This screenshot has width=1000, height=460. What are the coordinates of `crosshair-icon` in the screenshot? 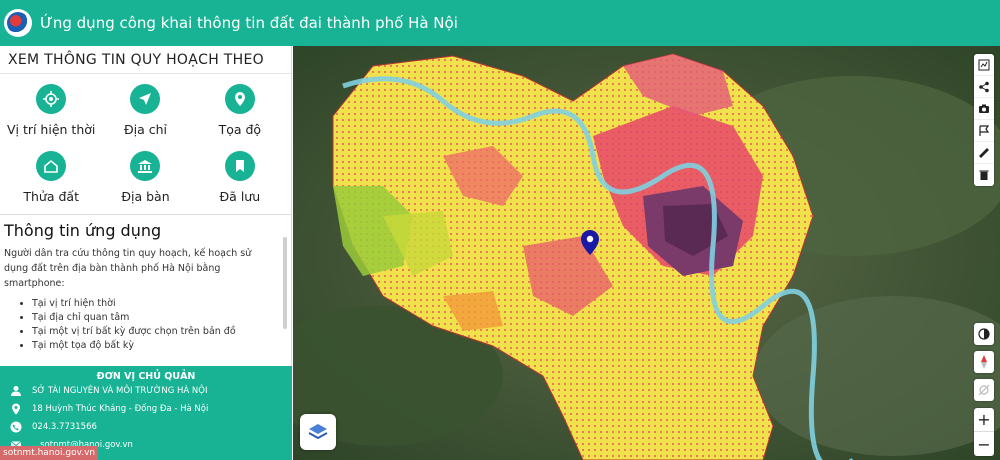 It's located at (51, 99).